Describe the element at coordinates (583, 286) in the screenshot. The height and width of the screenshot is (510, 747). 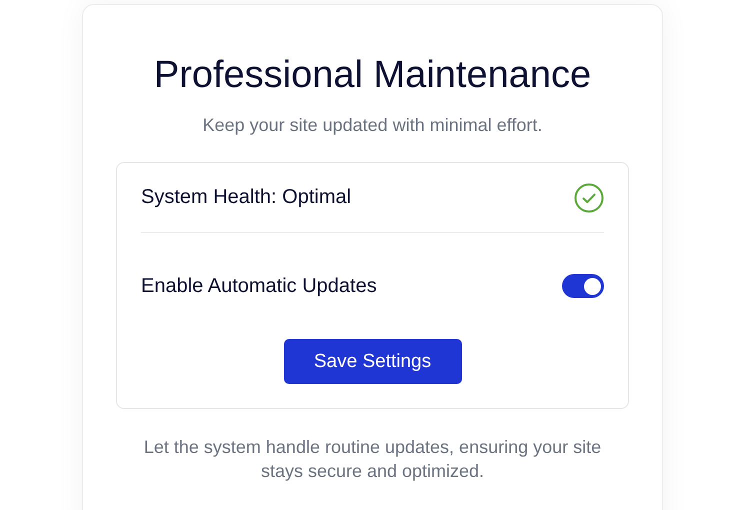
I see `toggle-switch` at that location.